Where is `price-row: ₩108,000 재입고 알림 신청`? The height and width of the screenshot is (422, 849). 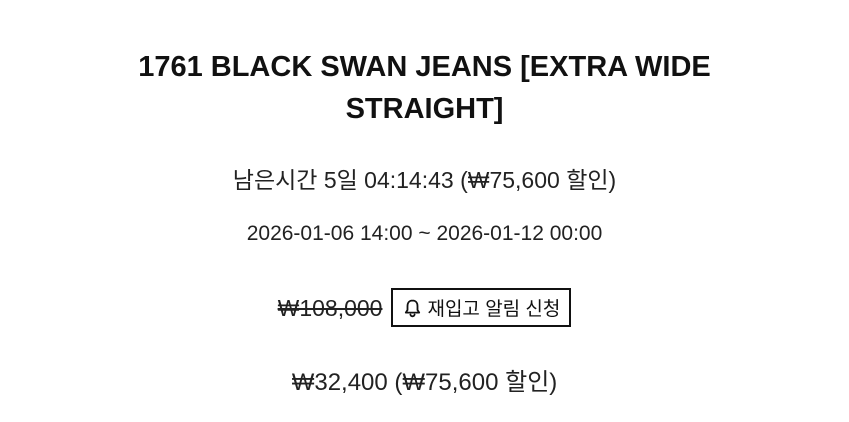
price-row: ₩108,000 재입고 알림 신청 is located at coordinates (424, 307).